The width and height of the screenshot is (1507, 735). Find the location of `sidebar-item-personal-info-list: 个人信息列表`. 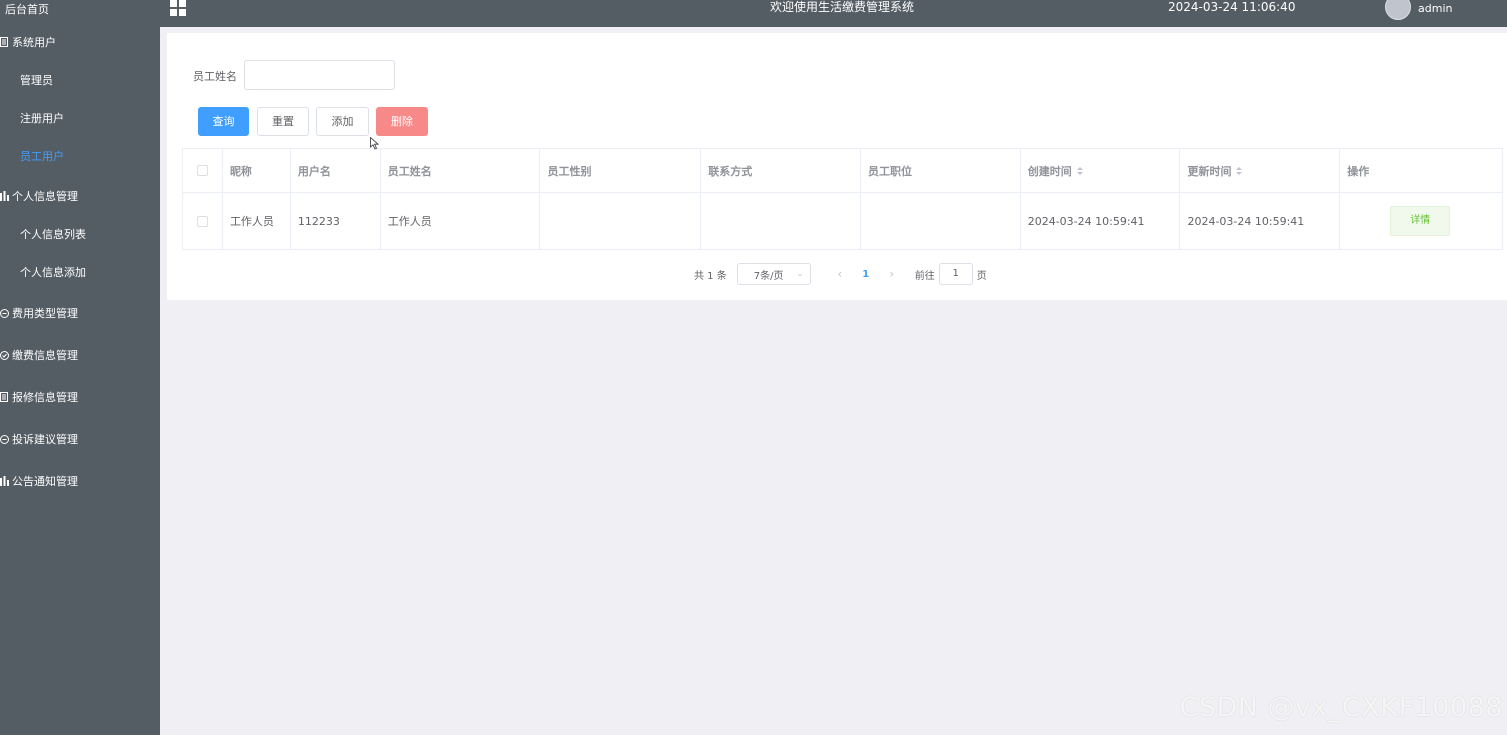

sidebar-item-personal-info-list: 个人信息列表 is located at coordinates (80, 235).